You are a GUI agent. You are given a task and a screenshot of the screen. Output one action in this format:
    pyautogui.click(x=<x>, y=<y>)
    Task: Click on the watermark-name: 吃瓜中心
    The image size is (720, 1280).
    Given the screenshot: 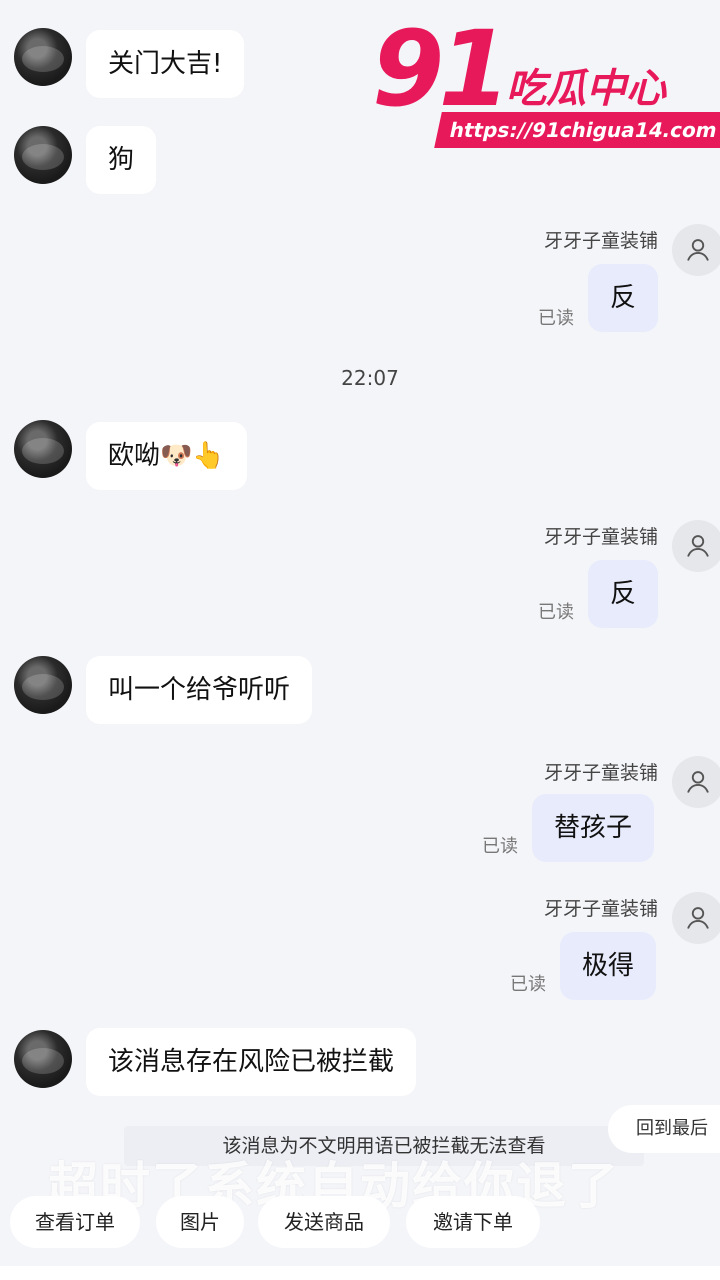 What is the action you would take?
    pyautogui.click(x=586, y=89)
    